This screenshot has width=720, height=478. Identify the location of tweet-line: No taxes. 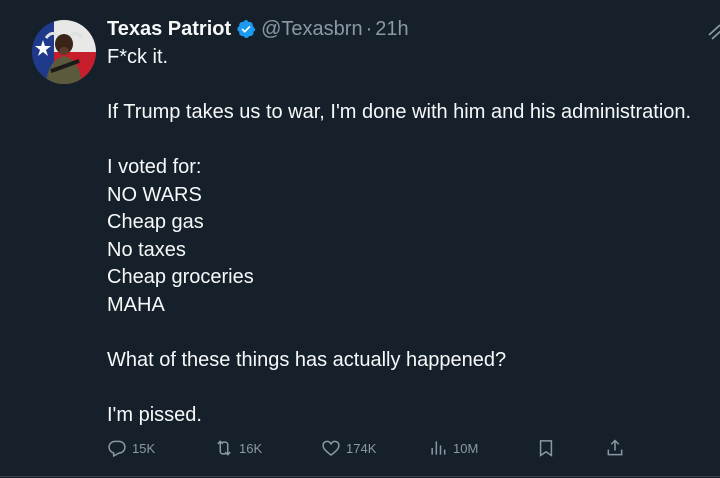
(146, 249).